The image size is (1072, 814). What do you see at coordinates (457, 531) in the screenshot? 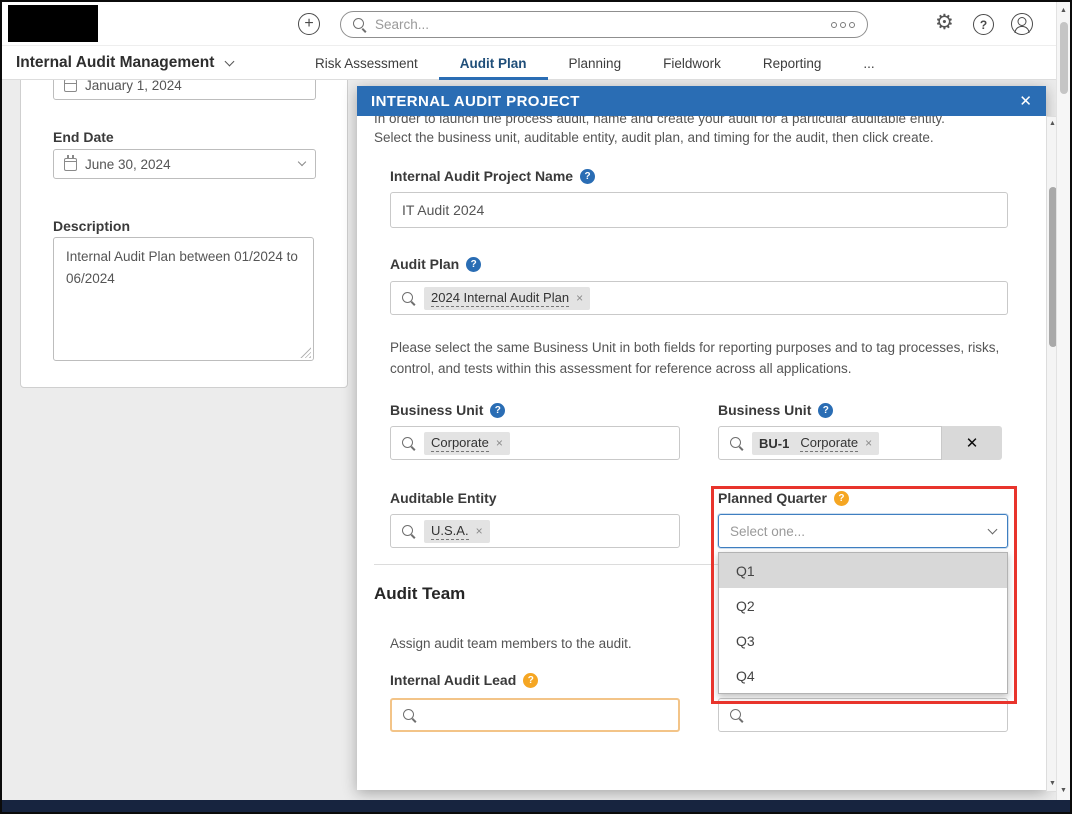
I see `auditable-entity-tag: U.S.A. ×` at bounding box center [457, 531].